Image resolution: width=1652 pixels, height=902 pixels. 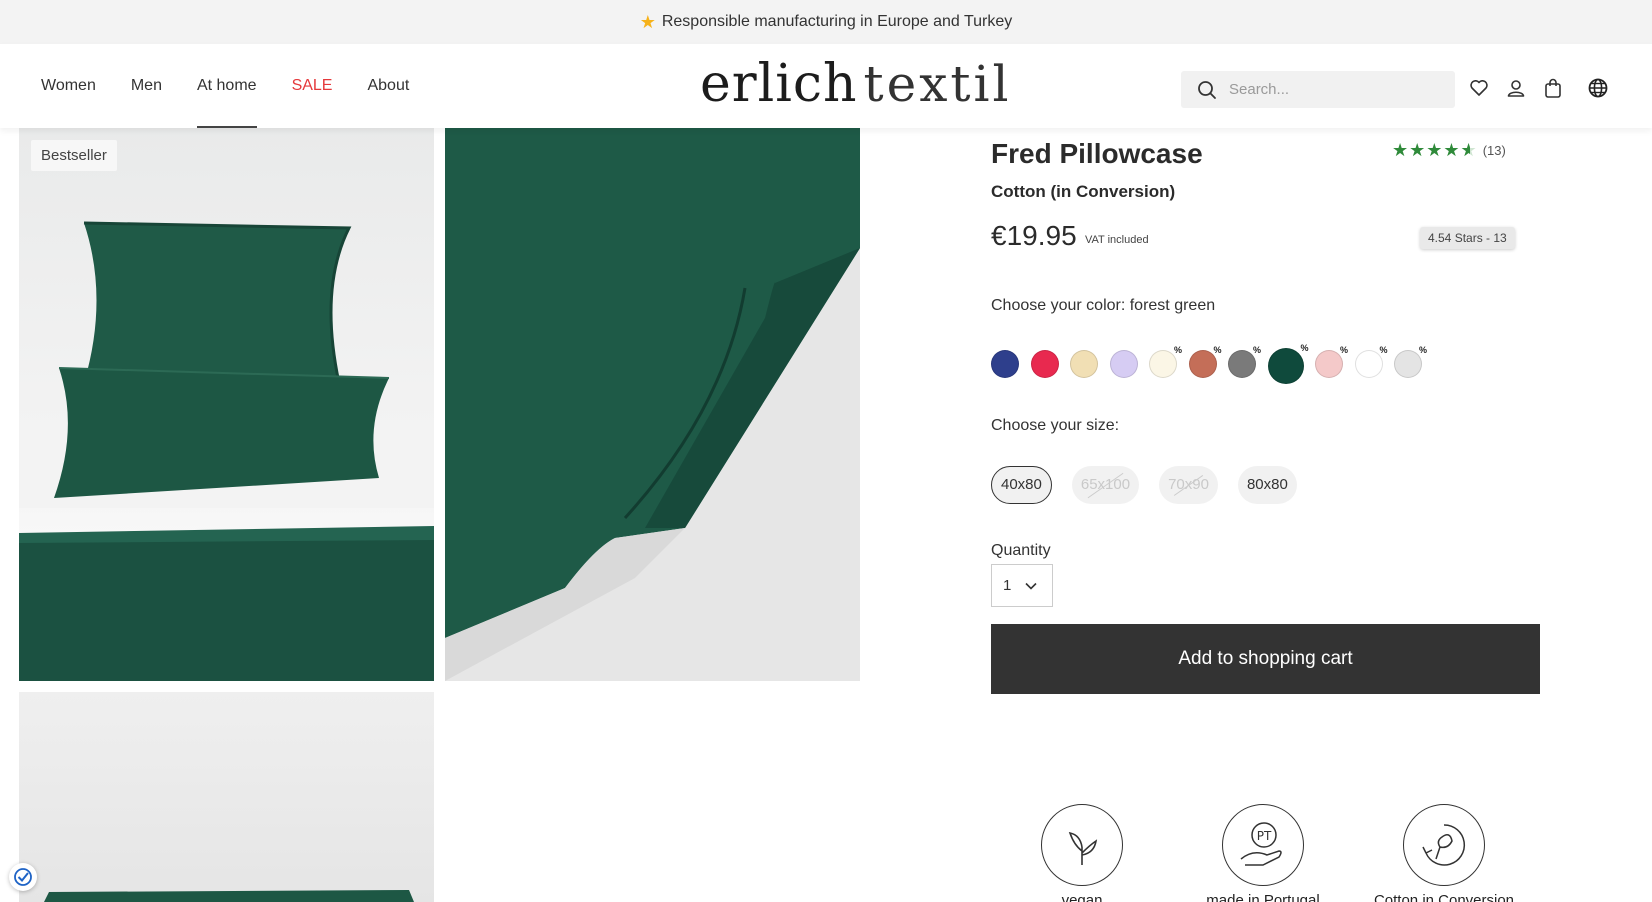 I want to click on quantity-select: 1, so click(x=1022, y=585).